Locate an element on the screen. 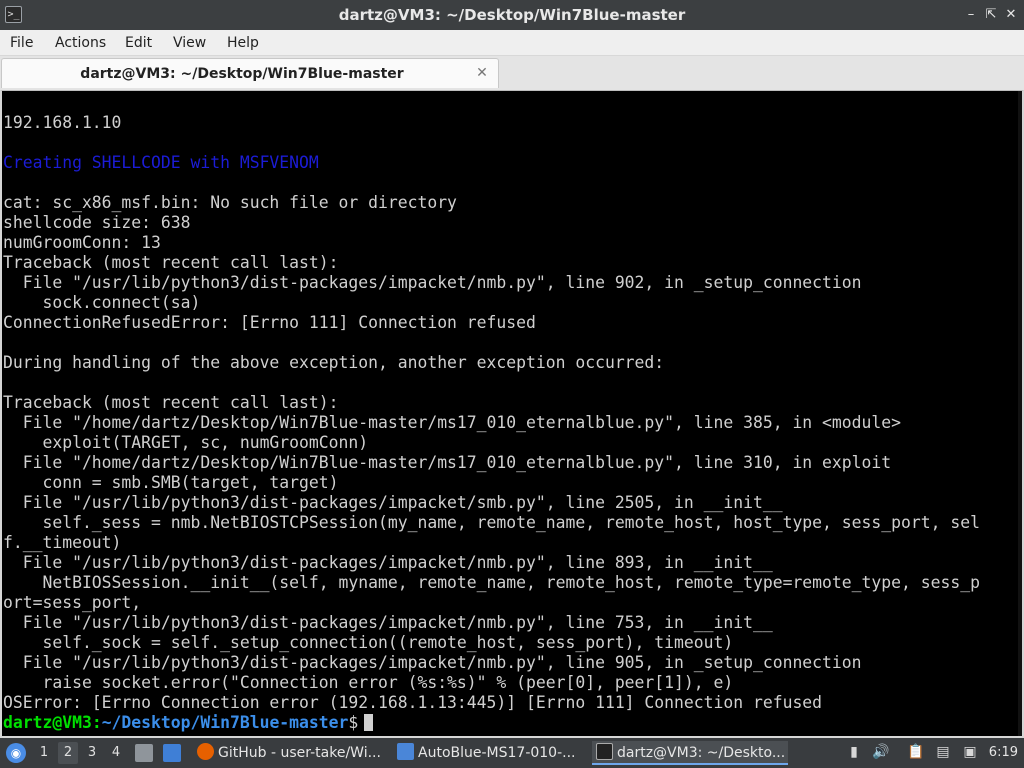 The height and width of the screenshot is (768, 1024). terminal-icon is located at coordinates (604, 751).